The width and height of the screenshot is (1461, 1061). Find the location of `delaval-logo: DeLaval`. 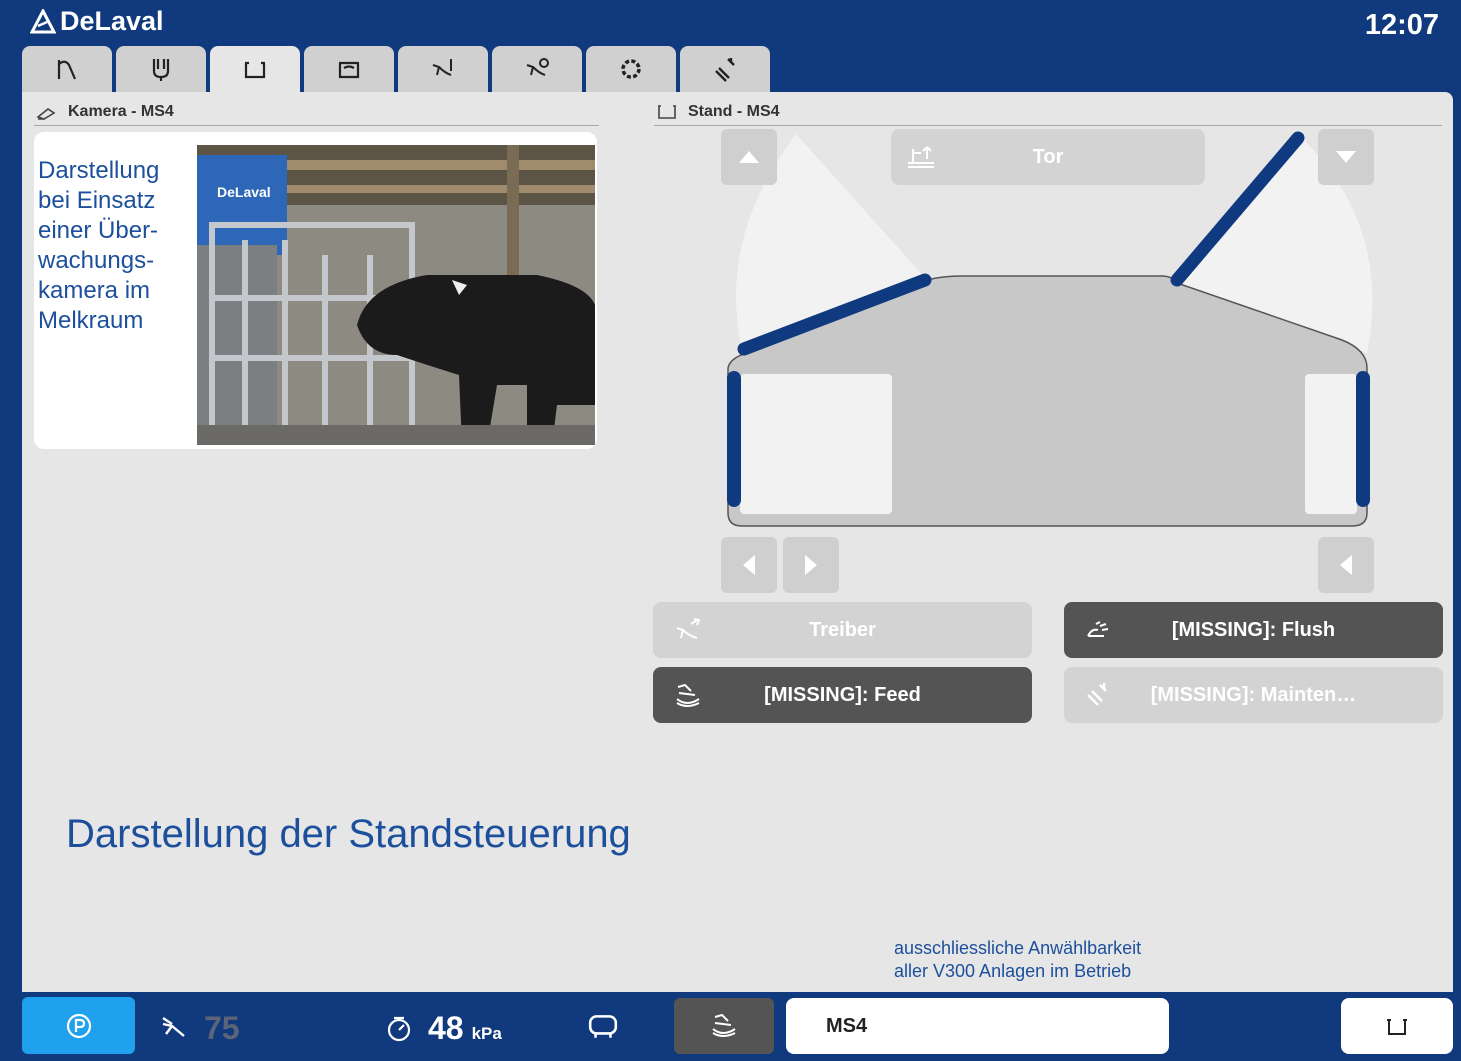

delaval-logo: DeLaval is located at coordinates (97, 21).